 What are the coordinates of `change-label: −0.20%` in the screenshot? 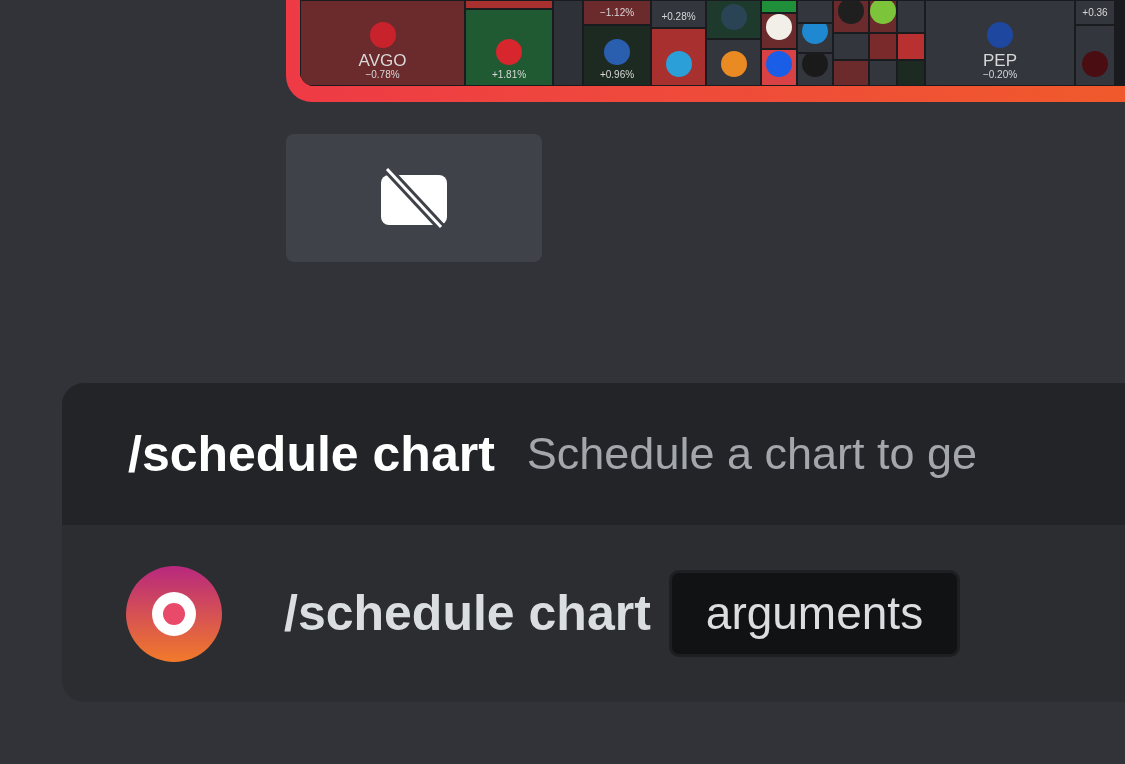 It's located at (1000, 74).